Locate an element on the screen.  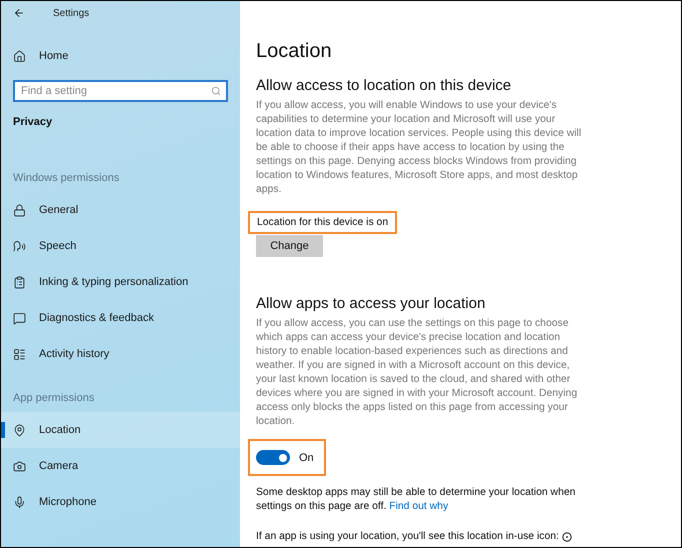
section-title: Privacy is located at coordinates (33, 121).